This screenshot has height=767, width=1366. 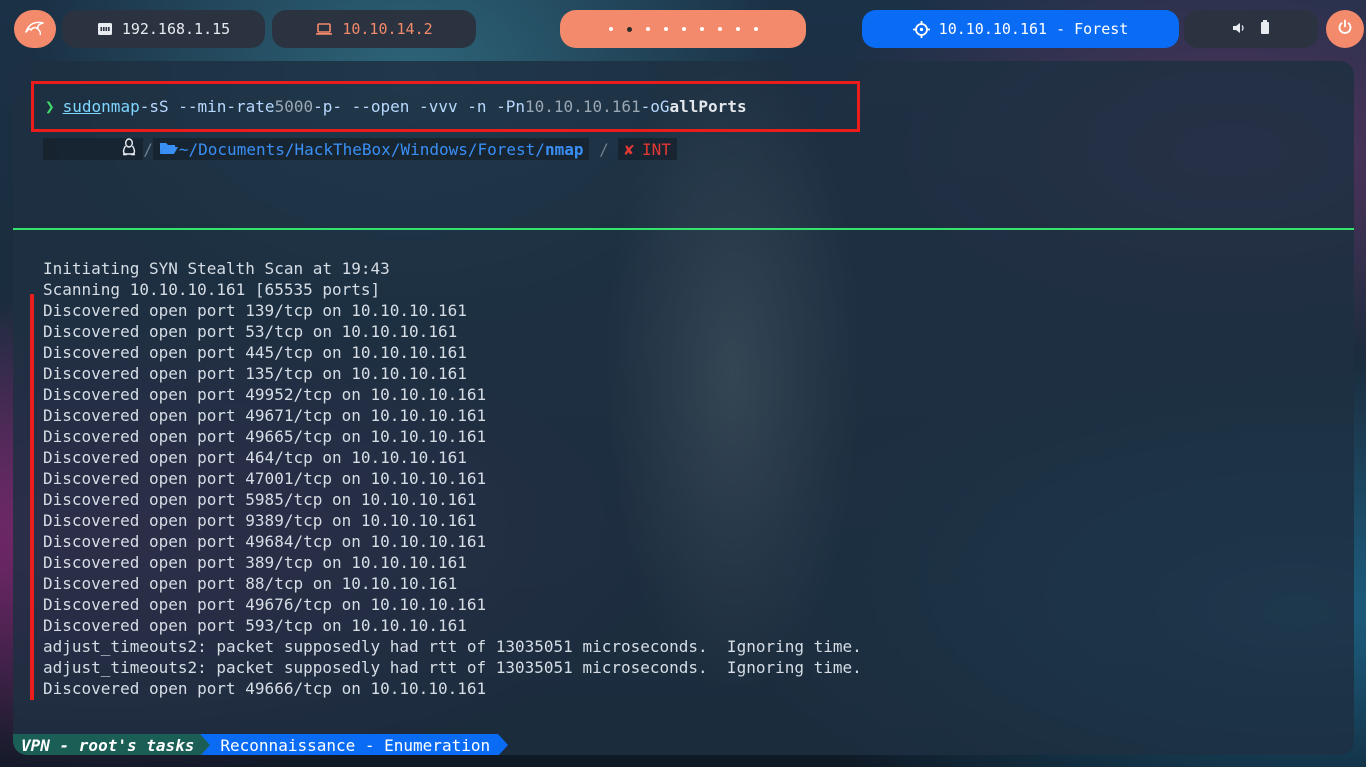 I want to click on vpn-ip-widget: 10.10.14.2, so click(x=374, y=29).